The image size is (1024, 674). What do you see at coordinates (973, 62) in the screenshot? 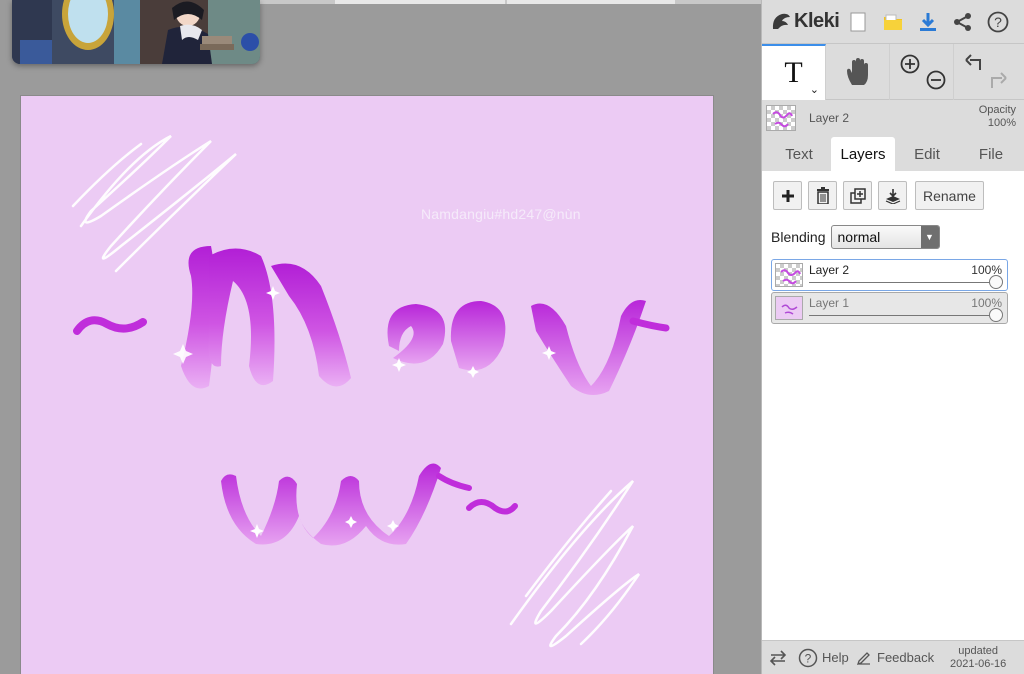
I see `undo-icon` at bounding box center [973, 62].